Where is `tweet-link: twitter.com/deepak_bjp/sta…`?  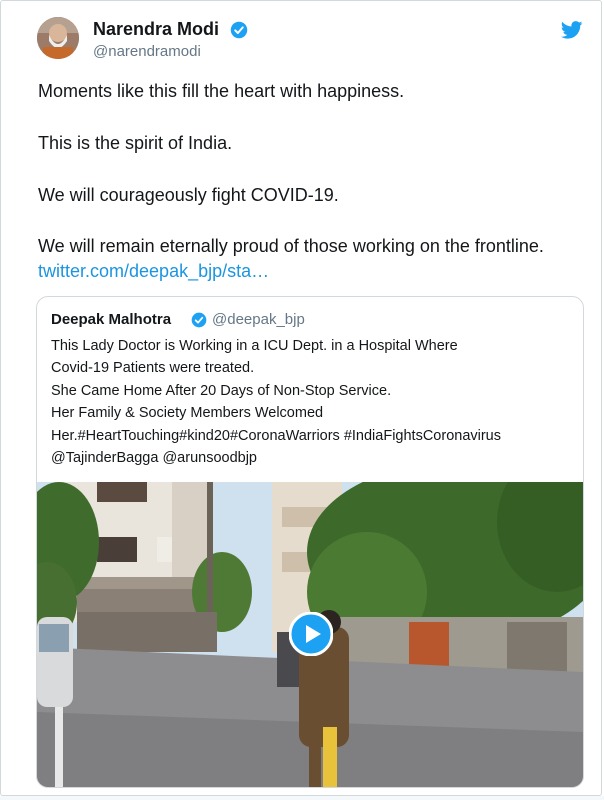 tweet-link: twitter.com/deepak_bjp/sta… is located at coordinates (153, 271).